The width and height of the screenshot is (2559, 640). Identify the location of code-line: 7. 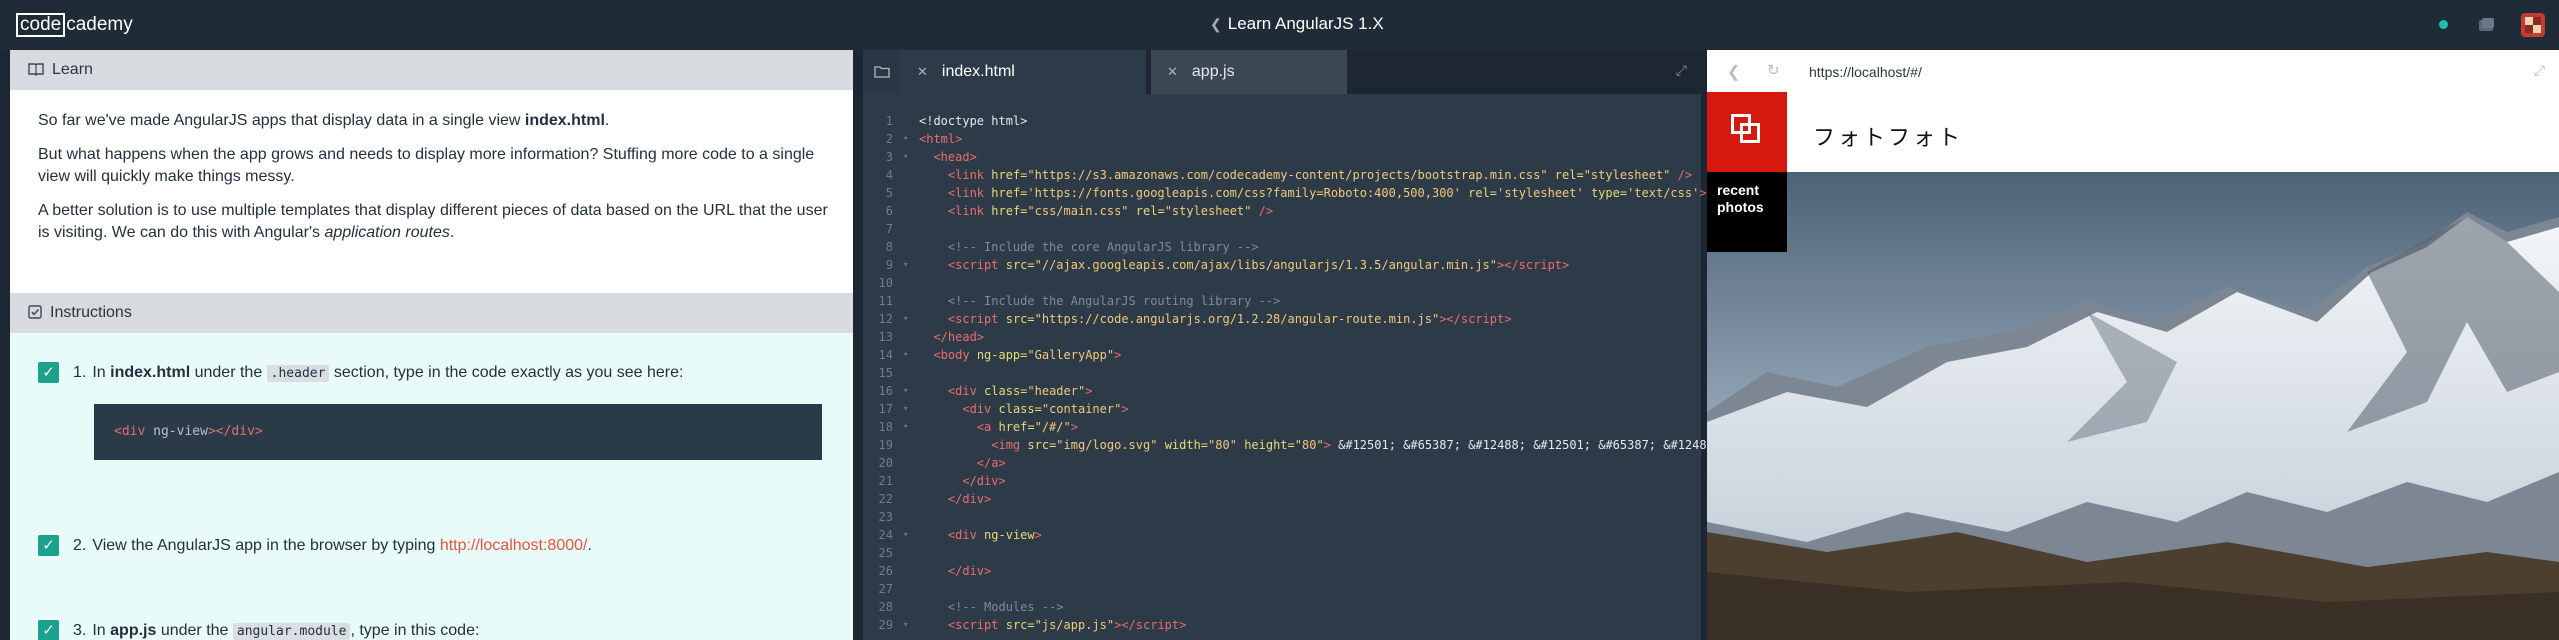
(1282, 229).